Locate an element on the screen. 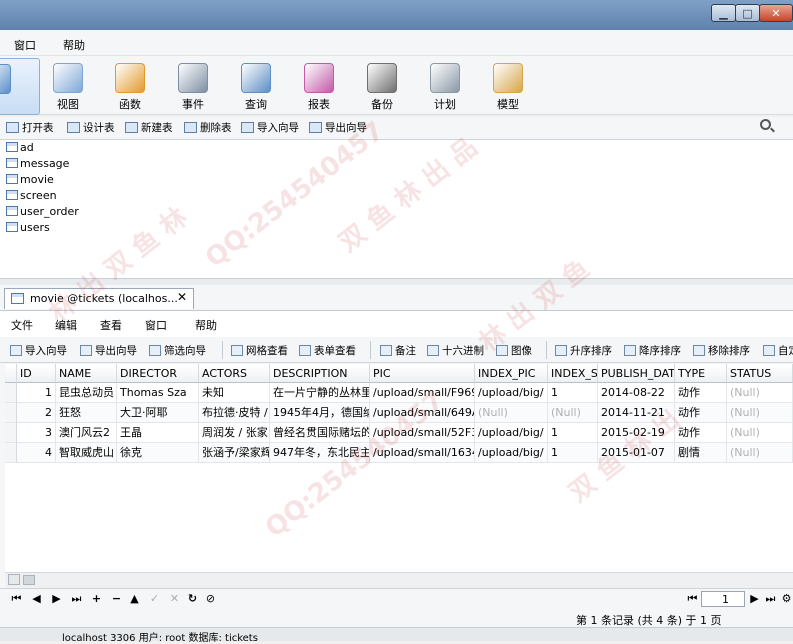  apply-changes-icon: ✓ is located at coordinates (154, 599).